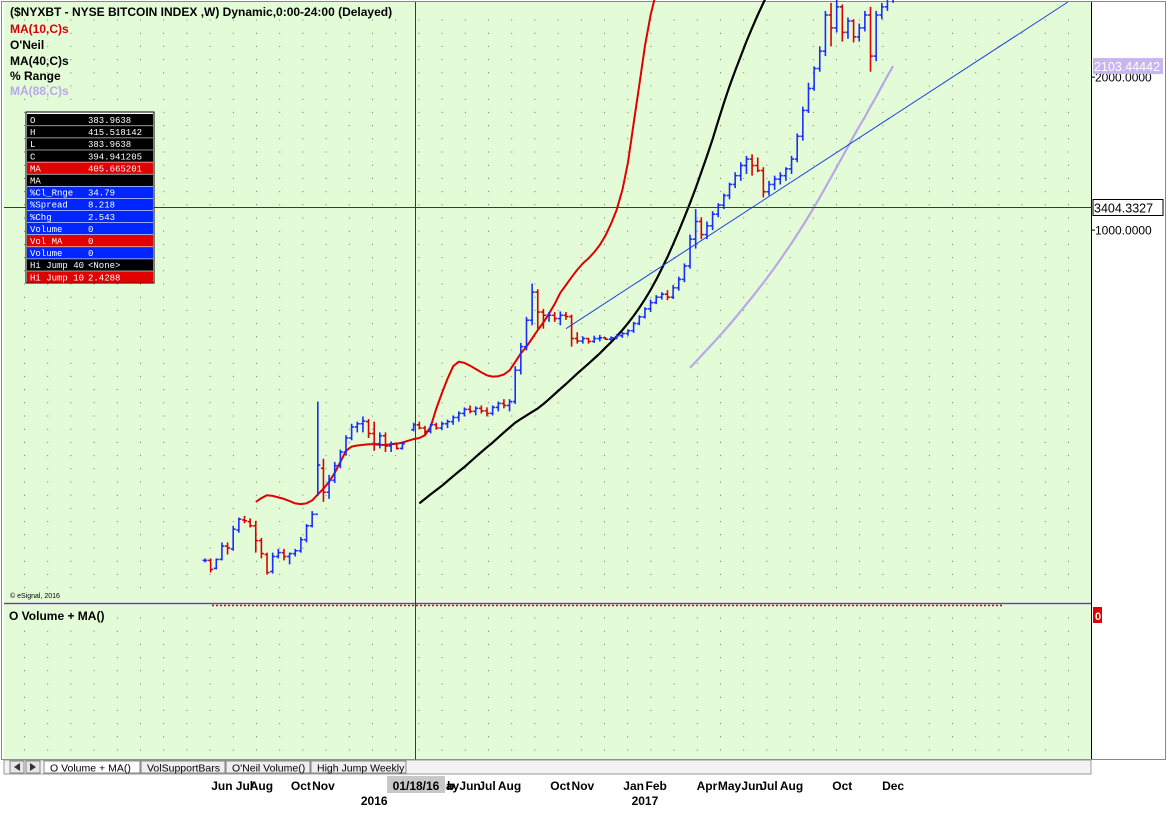  I want to click on data-window-value: <None>, so click(104, 266).